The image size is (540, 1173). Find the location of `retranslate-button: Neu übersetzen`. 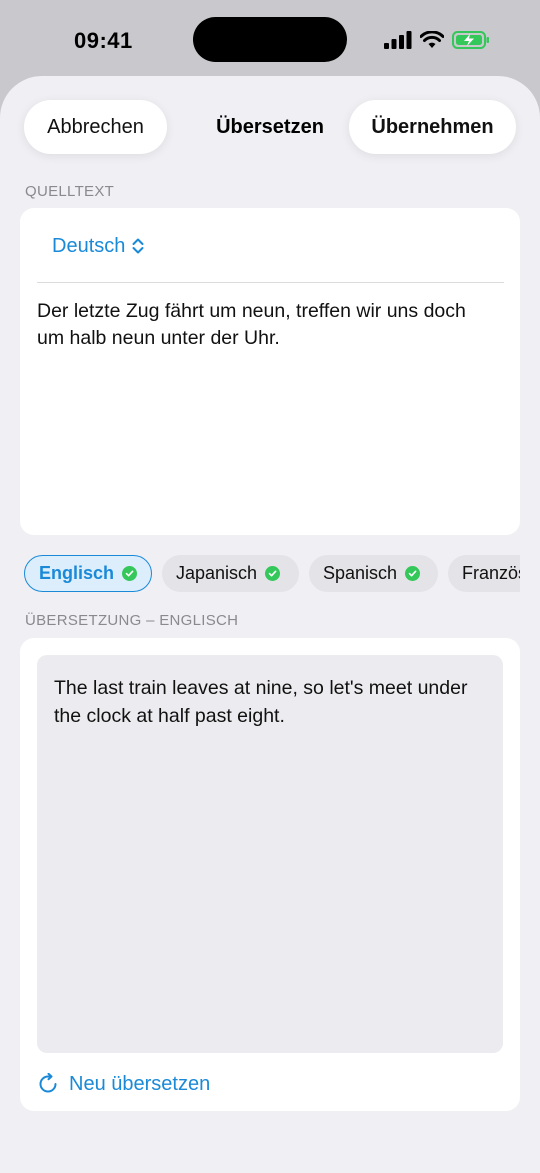

retranslate-button: Neu übersetzen is located at coordinates (123, 1084).